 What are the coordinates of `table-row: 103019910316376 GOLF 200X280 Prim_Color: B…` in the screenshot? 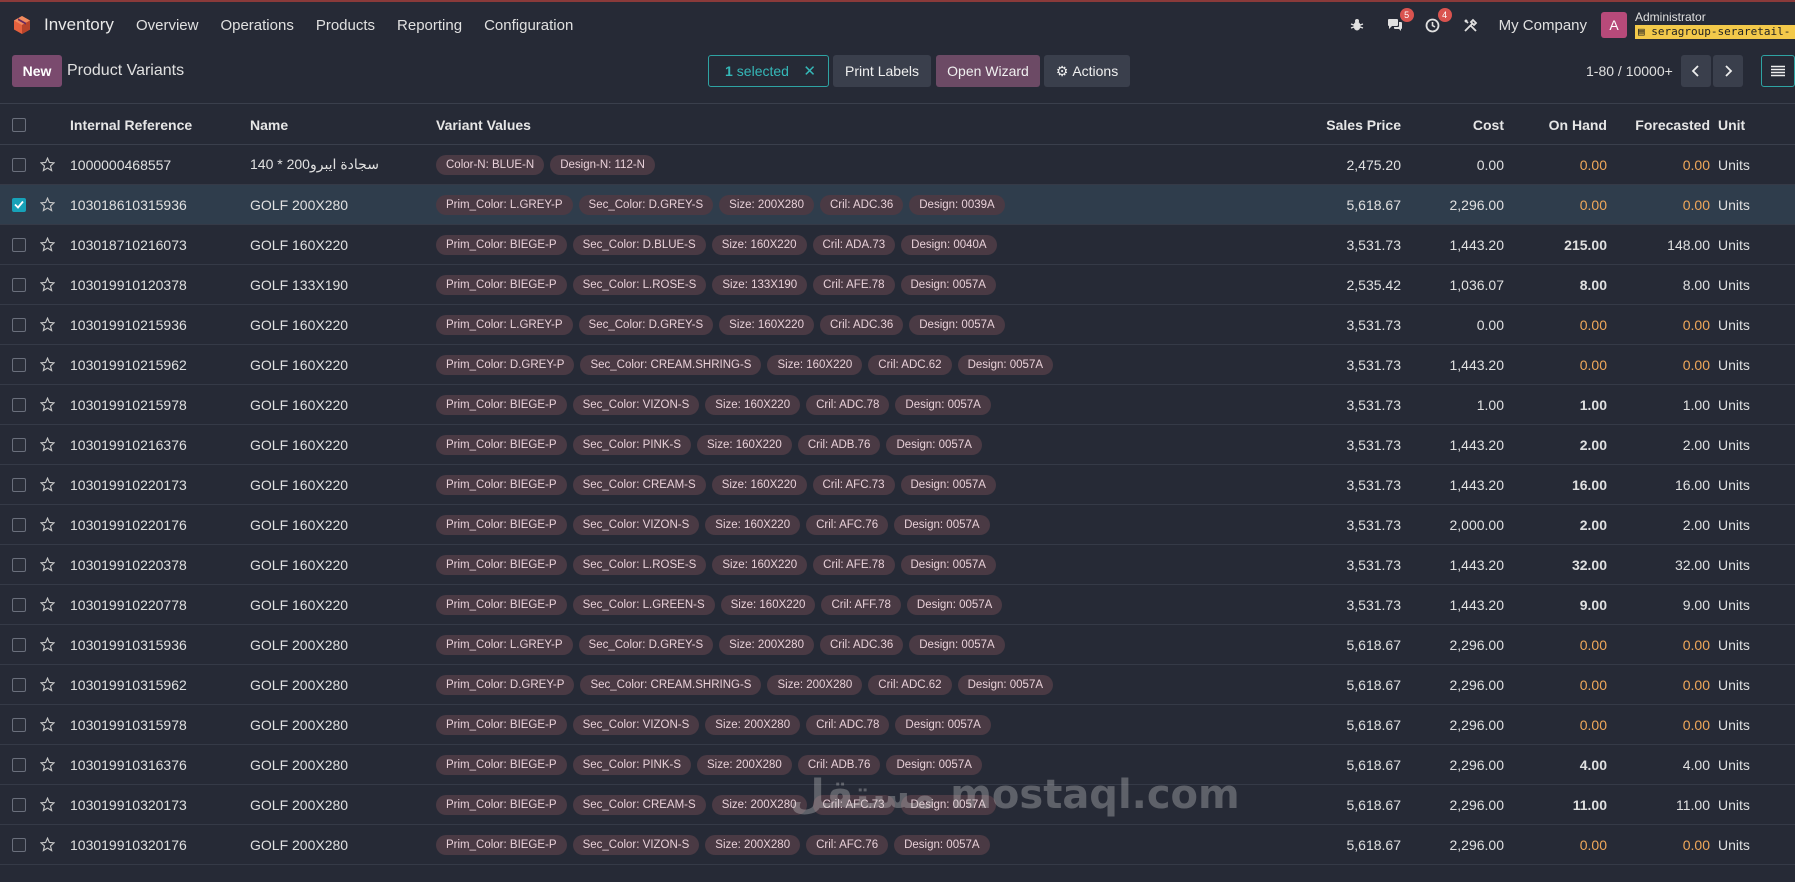 It's located at (897, 765).